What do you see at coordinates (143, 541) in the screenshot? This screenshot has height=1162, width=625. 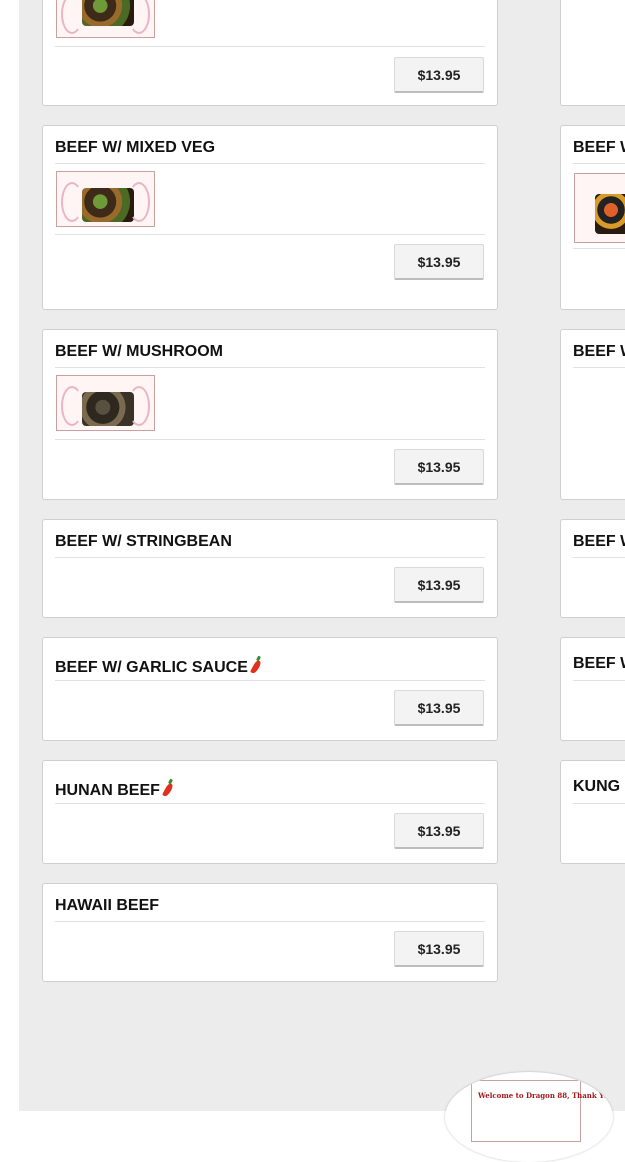 I see `item-title: BEEF W/ STRINGBEAN` at bounding box center [143, 541].